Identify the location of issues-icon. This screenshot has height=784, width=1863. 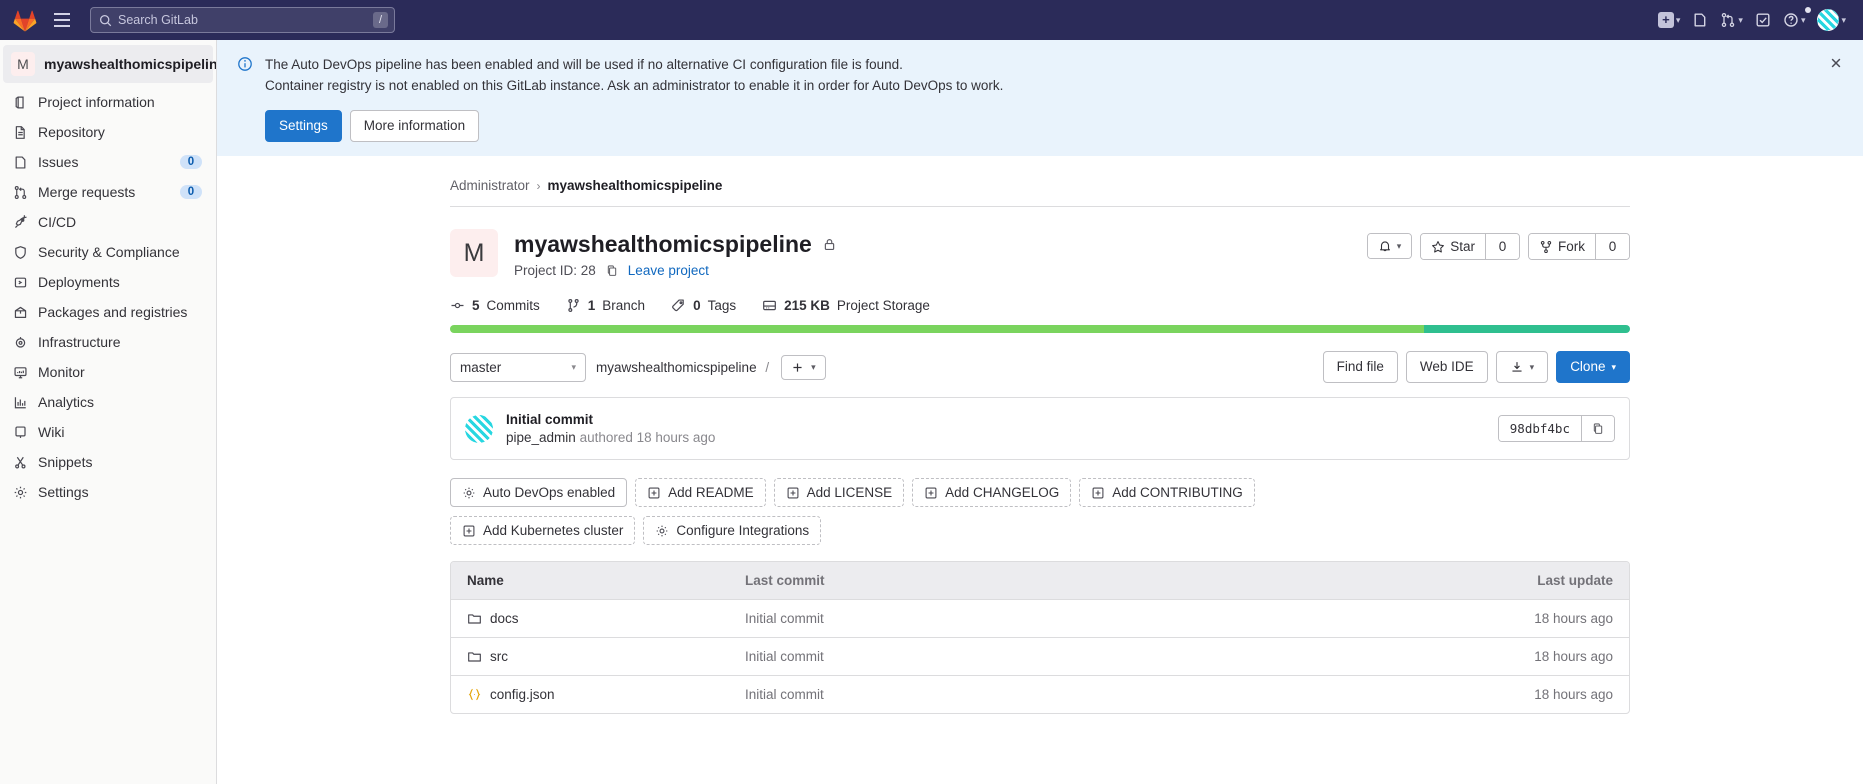
(20, 162).